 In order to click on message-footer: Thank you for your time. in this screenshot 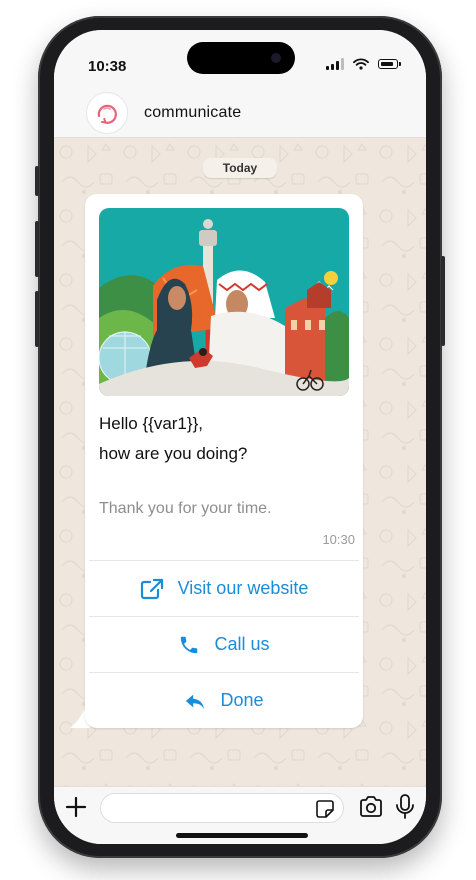, I will do `click(185, 508)`.